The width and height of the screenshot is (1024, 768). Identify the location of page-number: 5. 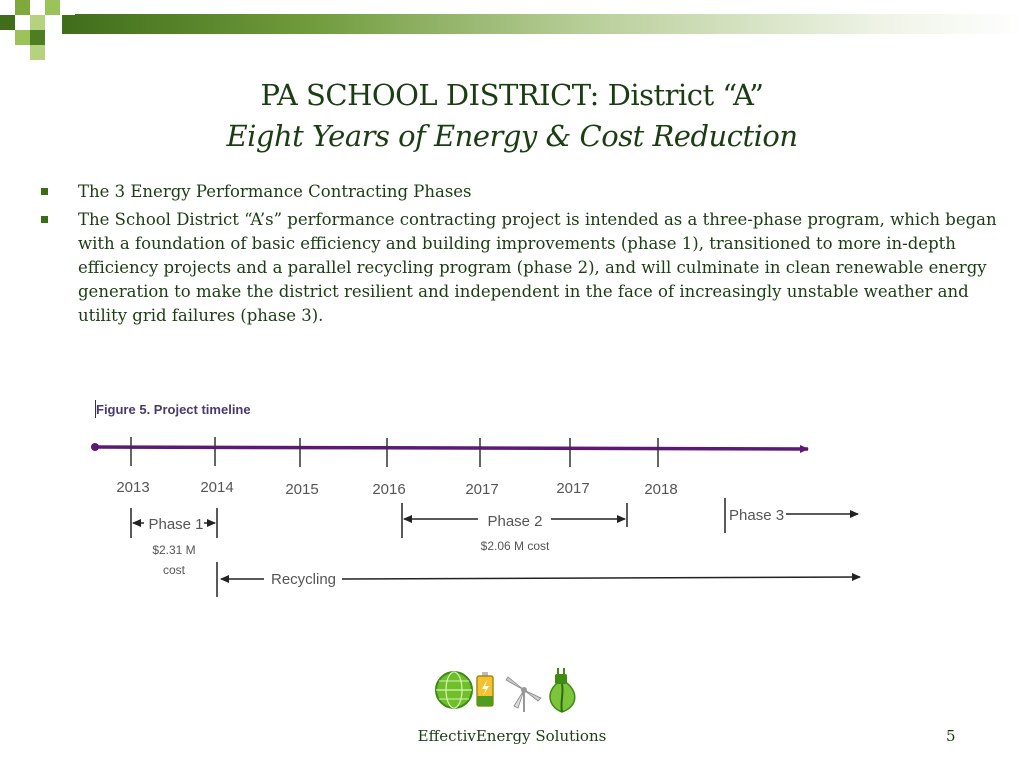
(951, 736).